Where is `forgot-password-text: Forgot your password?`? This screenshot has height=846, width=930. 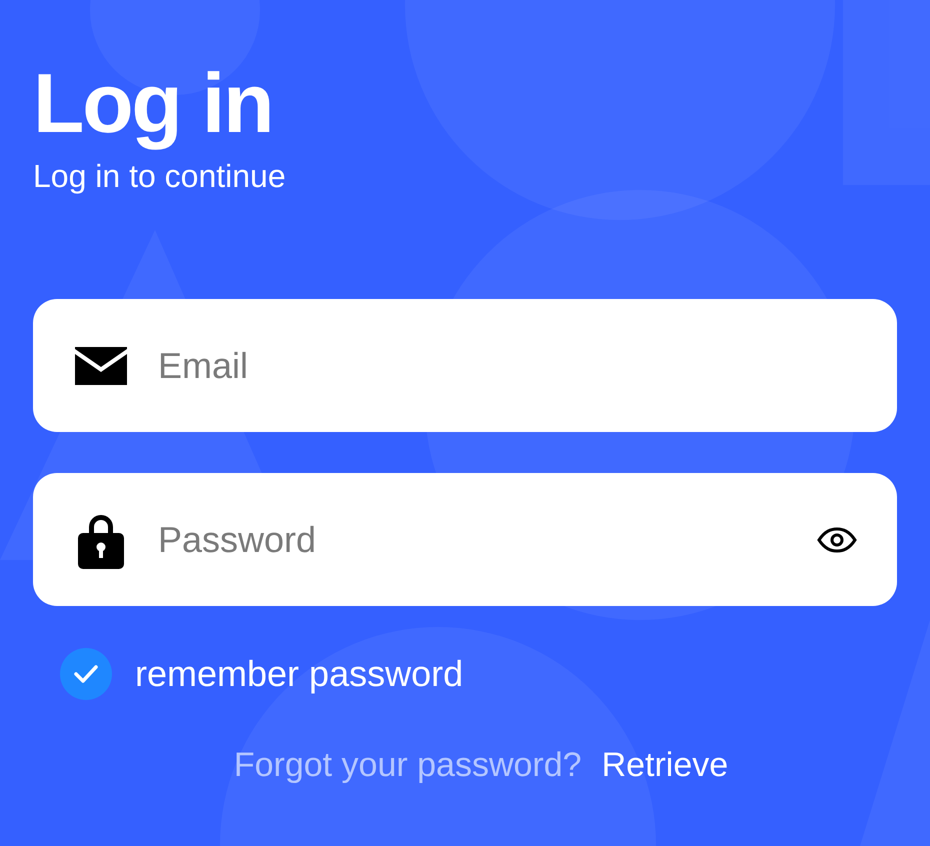
forgot-password-text: Forgot your password? is located at coordinates (408, 765).